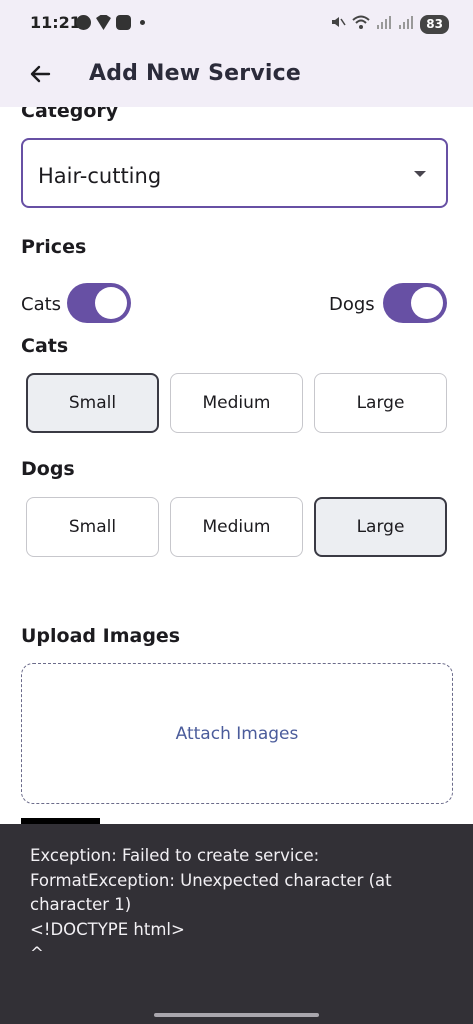 The image size is (473, 1024). Describe the element at coordinates (195, 73) in the screenshot. I see `page-title: Add New Service` at that location.